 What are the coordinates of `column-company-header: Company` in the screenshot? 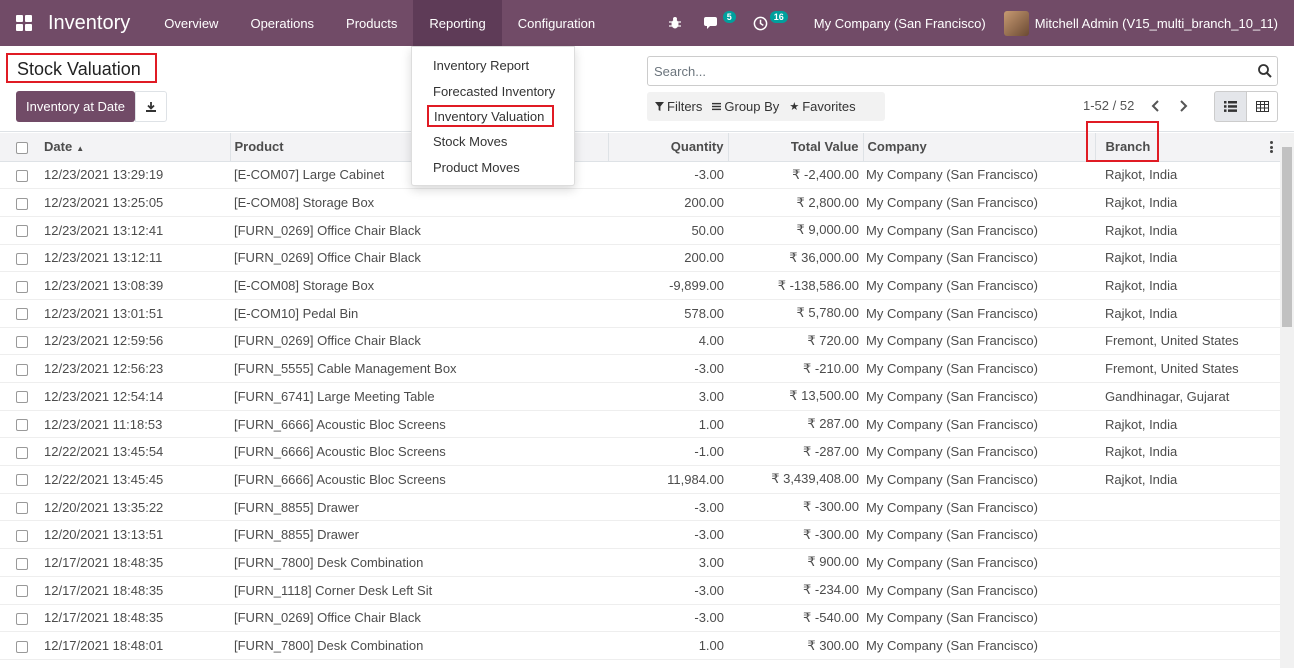 It's located at (978, 147).